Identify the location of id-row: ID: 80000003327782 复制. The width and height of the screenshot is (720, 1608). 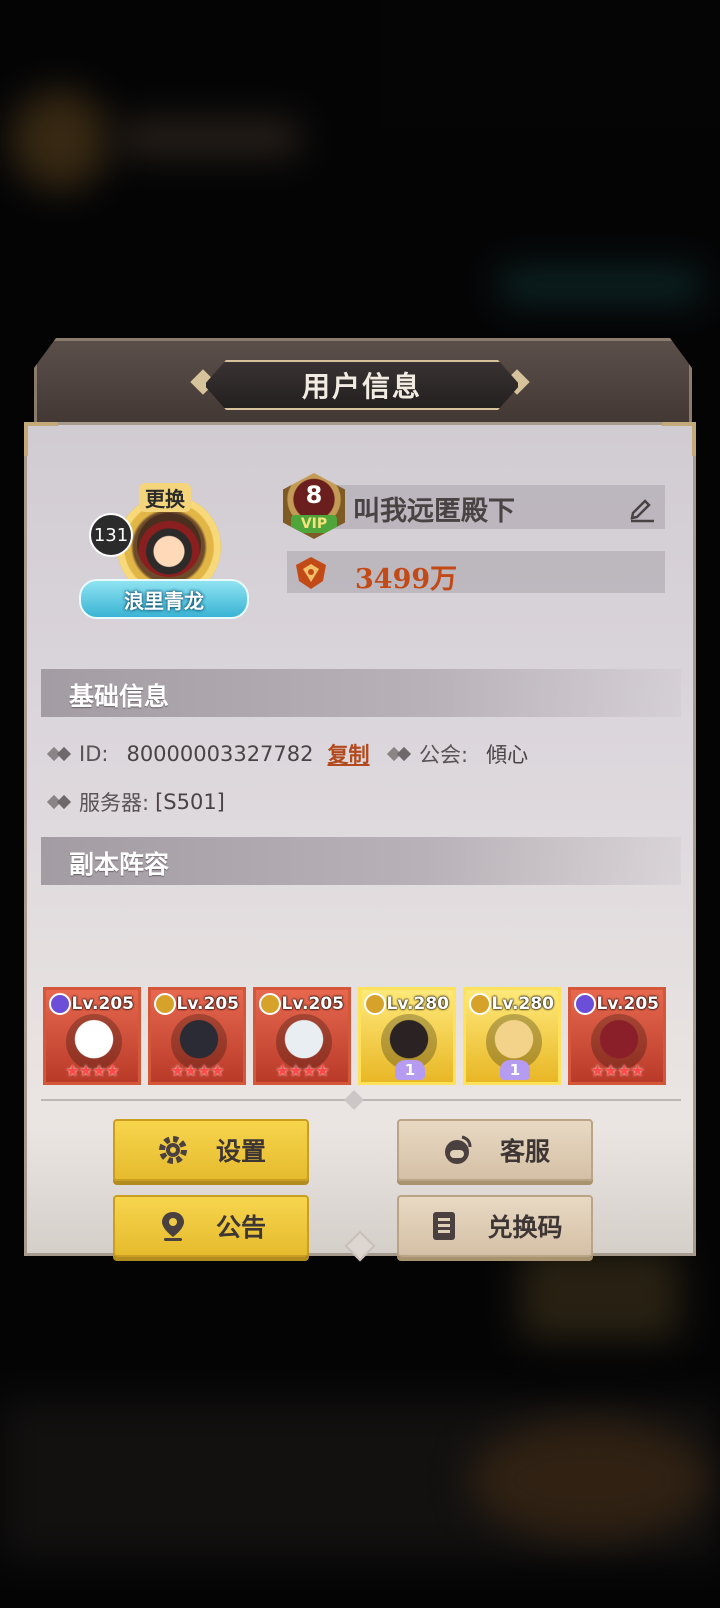
(209, 754).